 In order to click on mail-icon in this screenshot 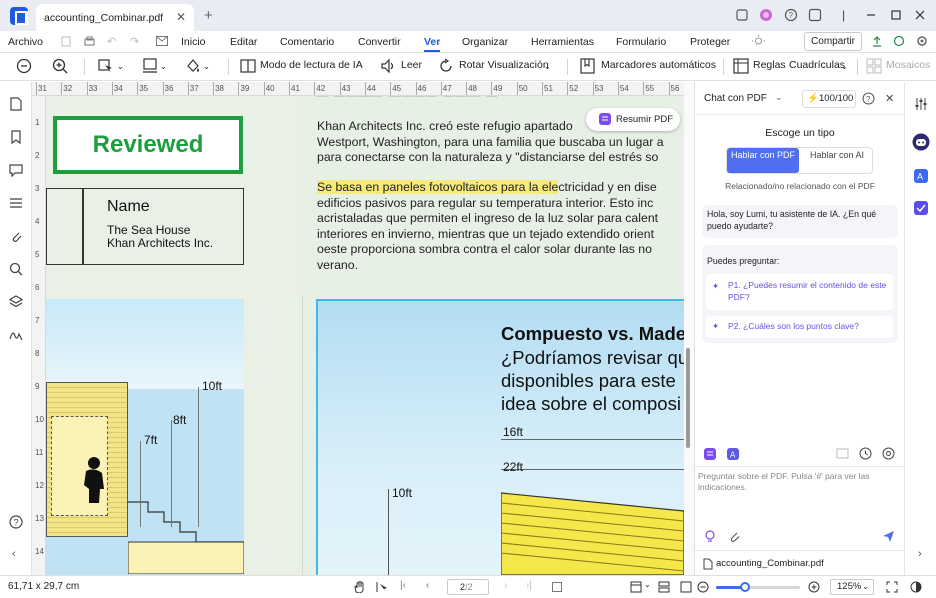, I will do `click(162, 41)`.